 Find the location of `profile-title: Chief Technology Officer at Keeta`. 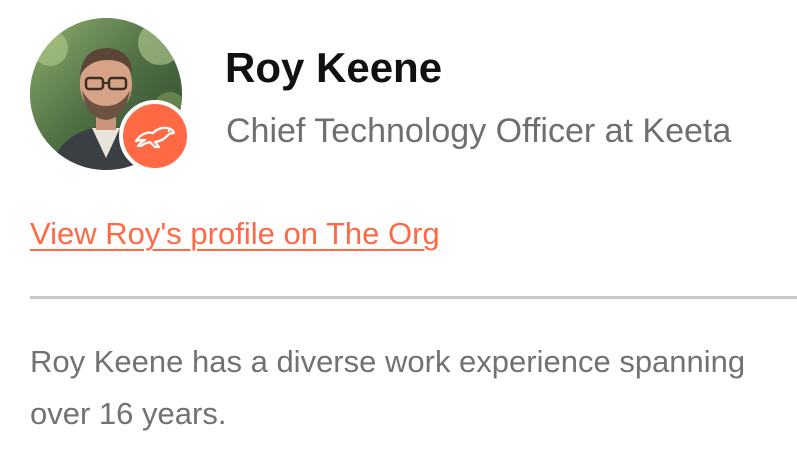

profile-title: Chief Technology Officer at Keeta is located at coordinates (479, 131).